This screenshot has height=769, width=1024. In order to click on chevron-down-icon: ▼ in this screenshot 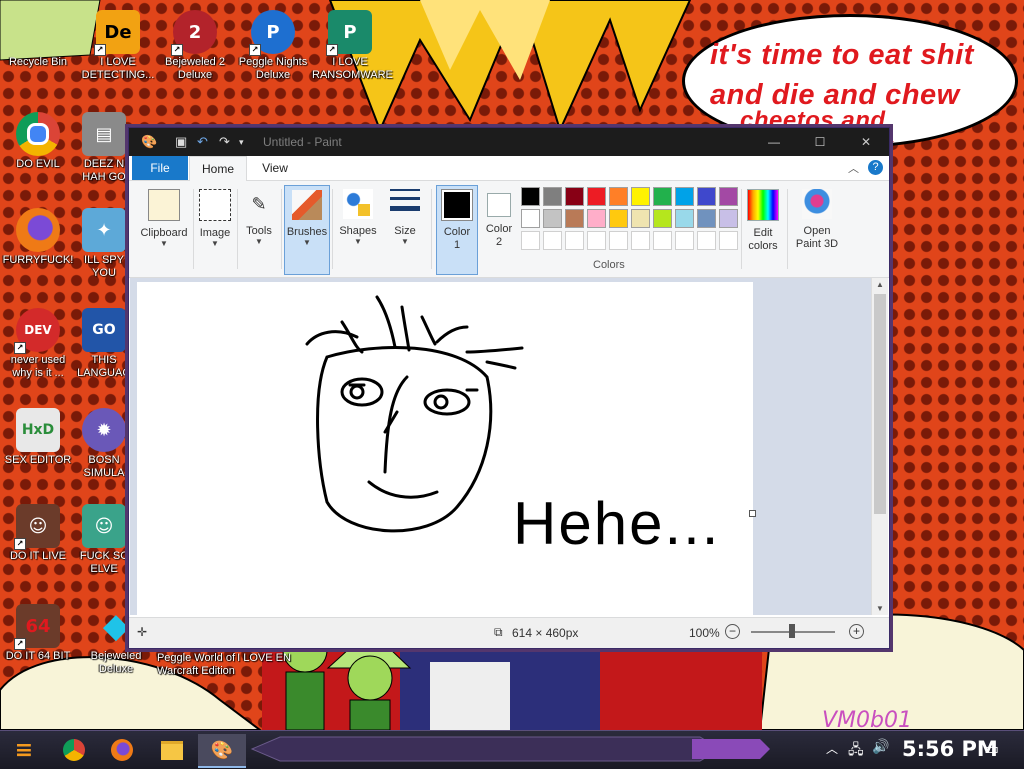, I will do `click(405, 241)`.